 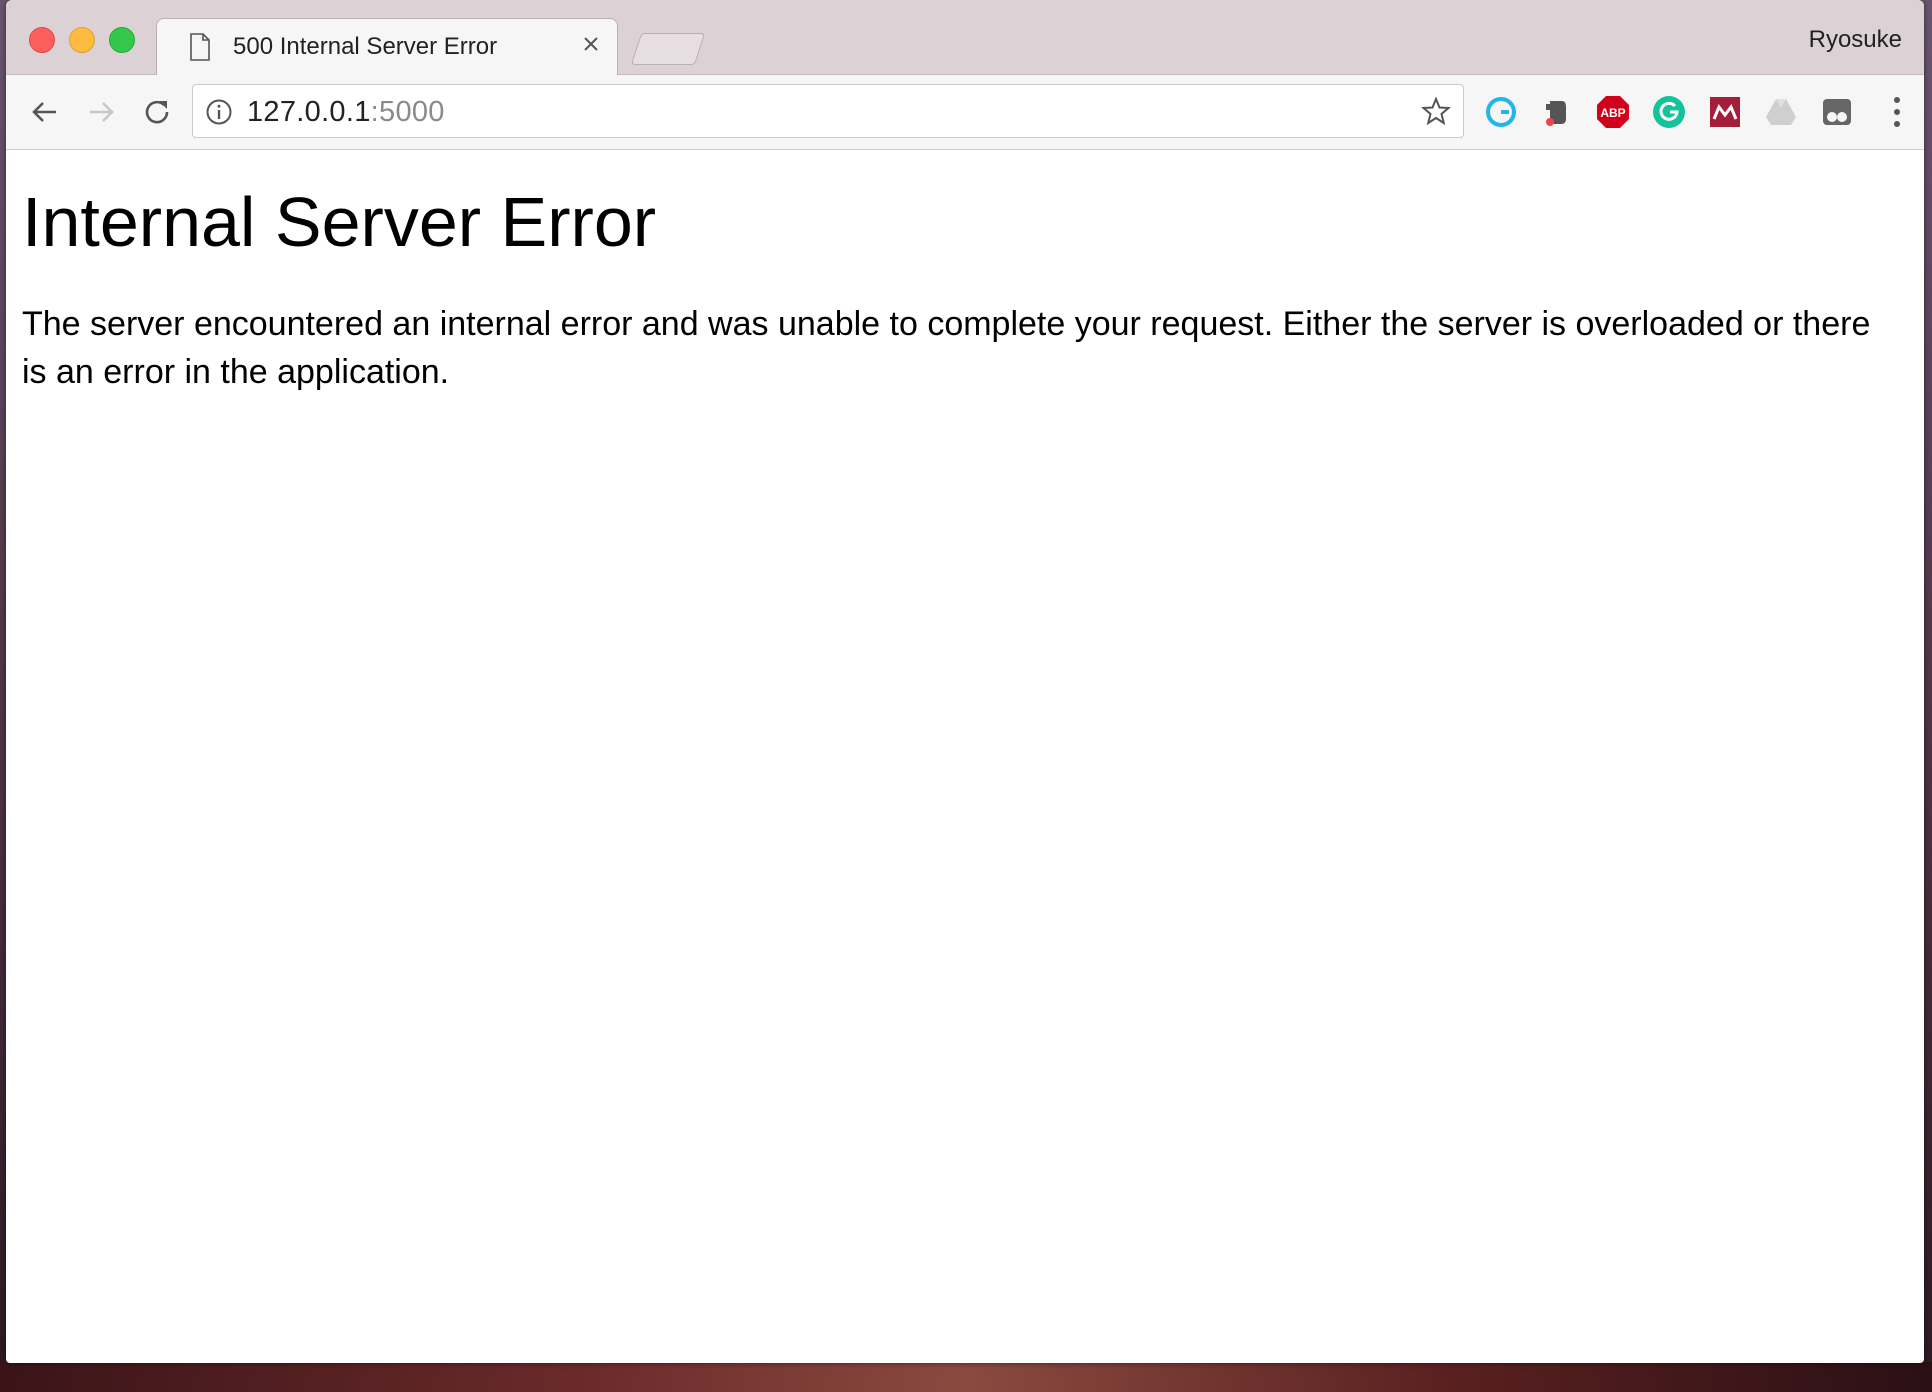 What do you see at coordinates (668, 49) in the screenshot?
I see `new-tab-button` at bounding box center [668, 49].